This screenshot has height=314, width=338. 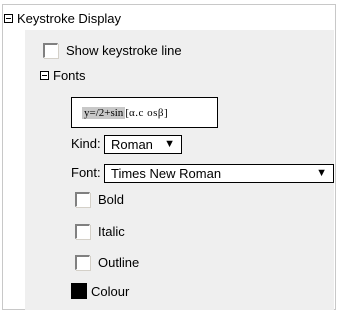 I want to click on preview-text: α.c osβ, so click(x=146, y=112).